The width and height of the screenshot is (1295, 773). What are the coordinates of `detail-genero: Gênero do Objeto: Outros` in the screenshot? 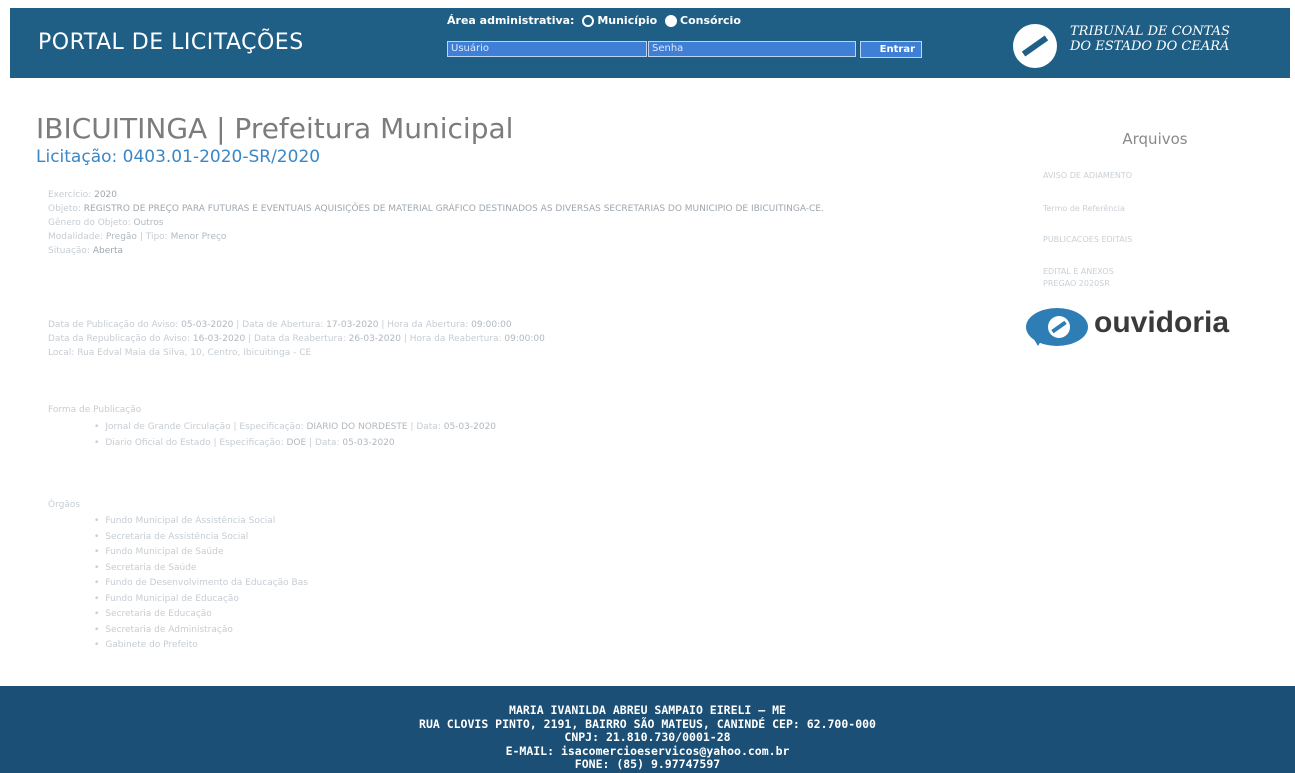 It's located at (498, 223).